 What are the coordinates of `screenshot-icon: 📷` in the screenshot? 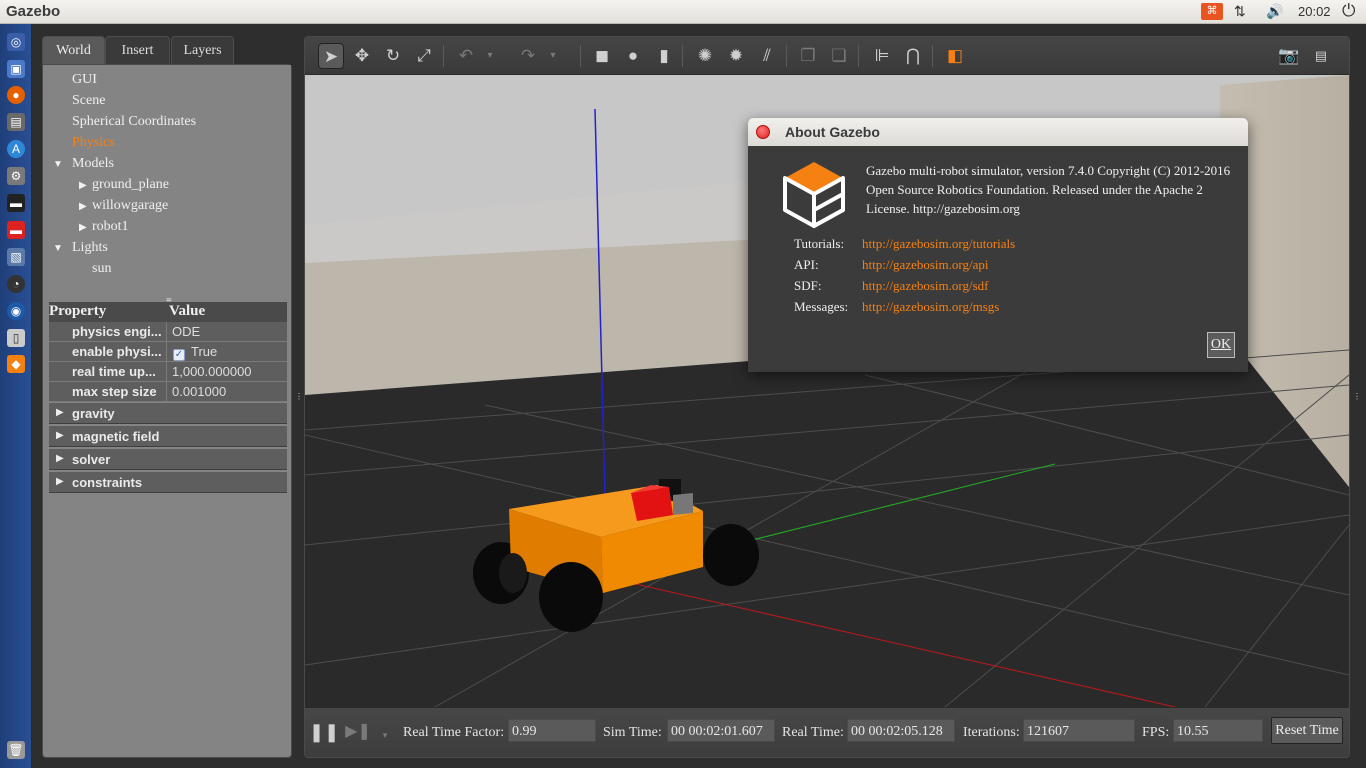 It's located at (1289, 56).